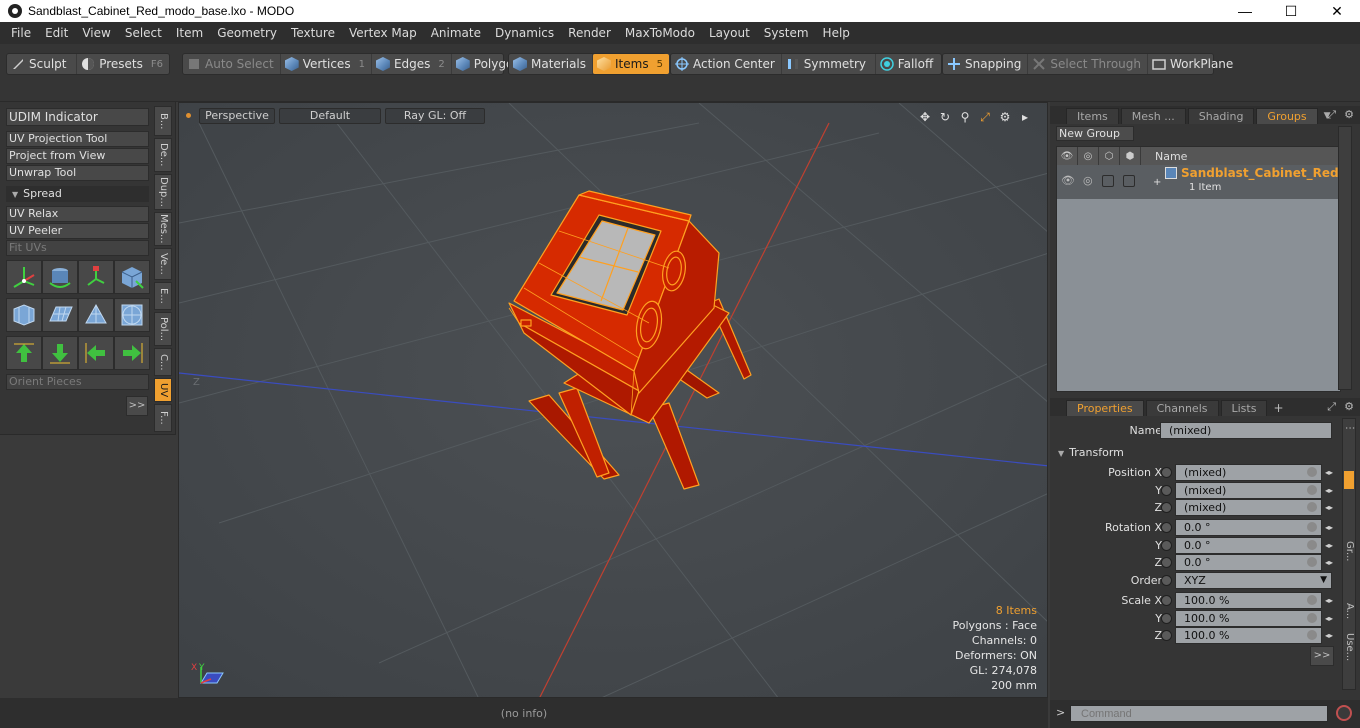 This screenshot has height=728, width=1360. What do you see at coordinates (232, 64) in the screenshot?
I see `auto-select-button: Auto Select` at bounding box center [232, 64].